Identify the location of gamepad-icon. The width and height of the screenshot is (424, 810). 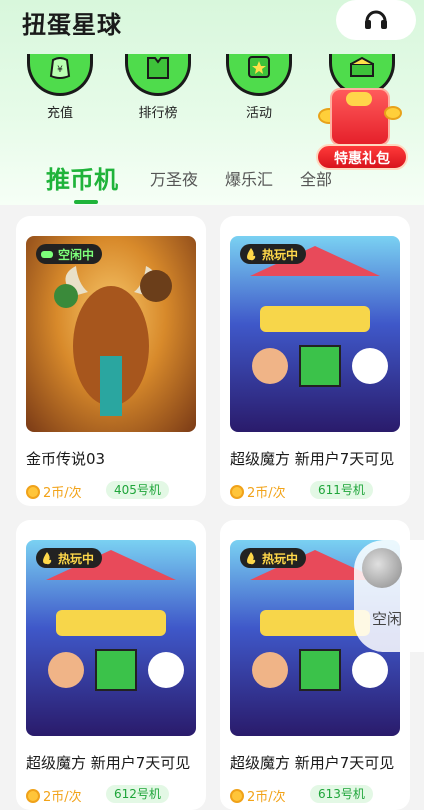
(47, 254).